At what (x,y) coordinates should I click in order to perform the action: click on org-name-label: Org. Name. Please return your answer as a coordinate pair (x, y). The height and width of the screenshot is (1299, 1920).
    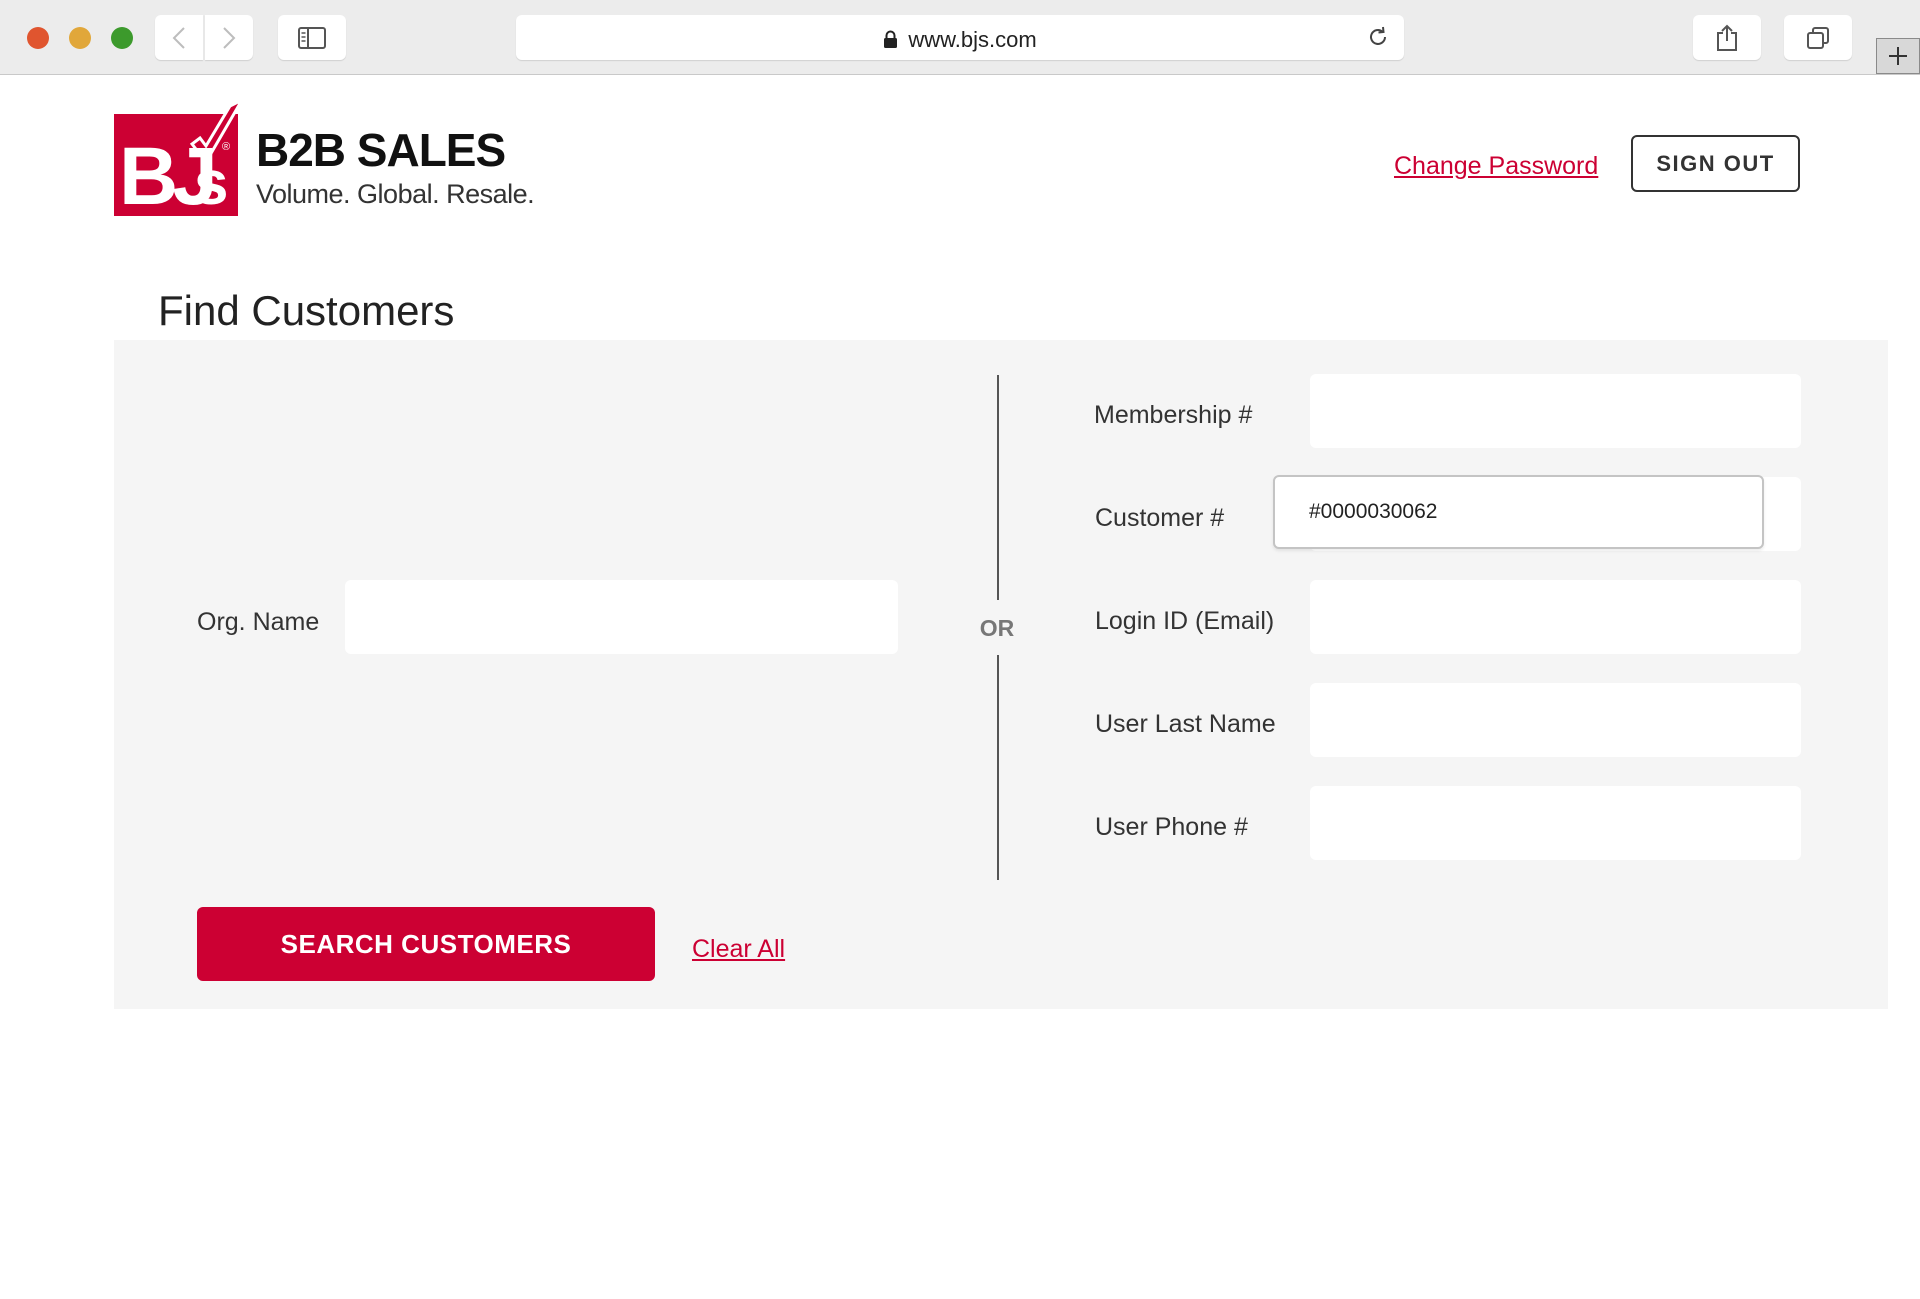
    Looking at the image, I should click on (258, 622).